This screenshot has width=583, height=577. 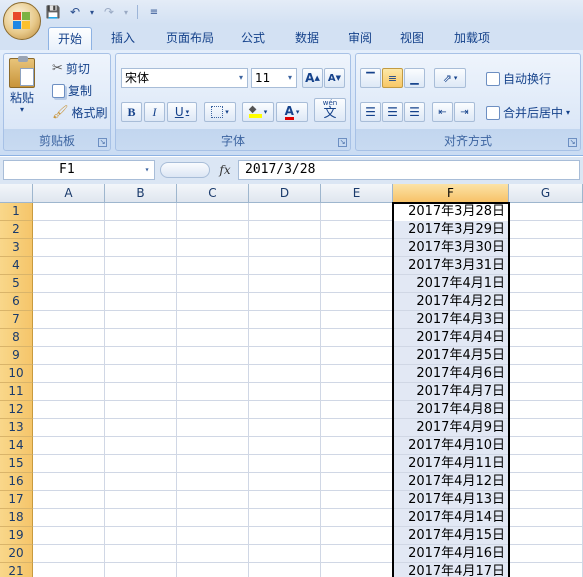 What do you see at coordinates (16, 554) in the screenshot?
I see `row-header: 20` at bounding box center [16, 554].